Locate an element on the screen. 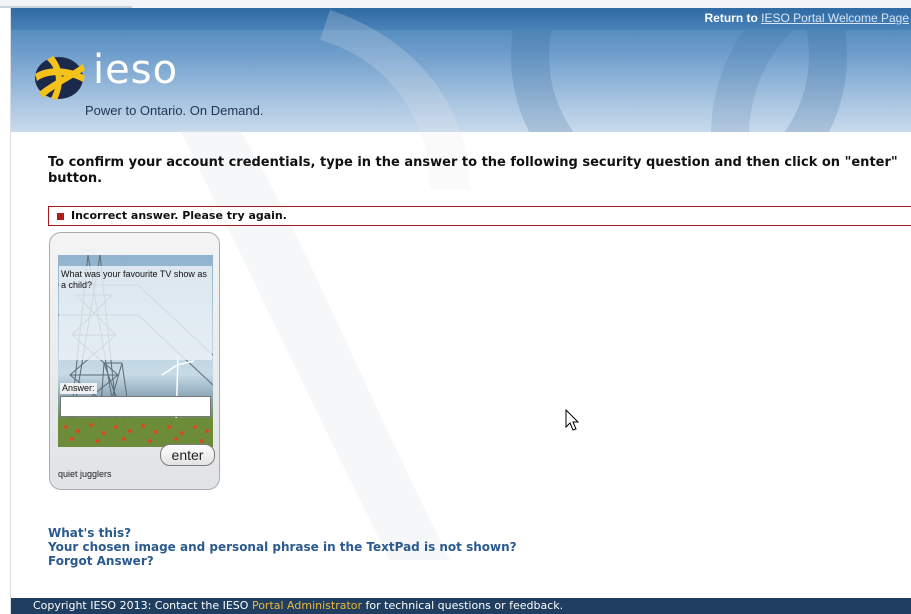  personal-phrase: quiet jugglers is located at coordinates (85, 474).